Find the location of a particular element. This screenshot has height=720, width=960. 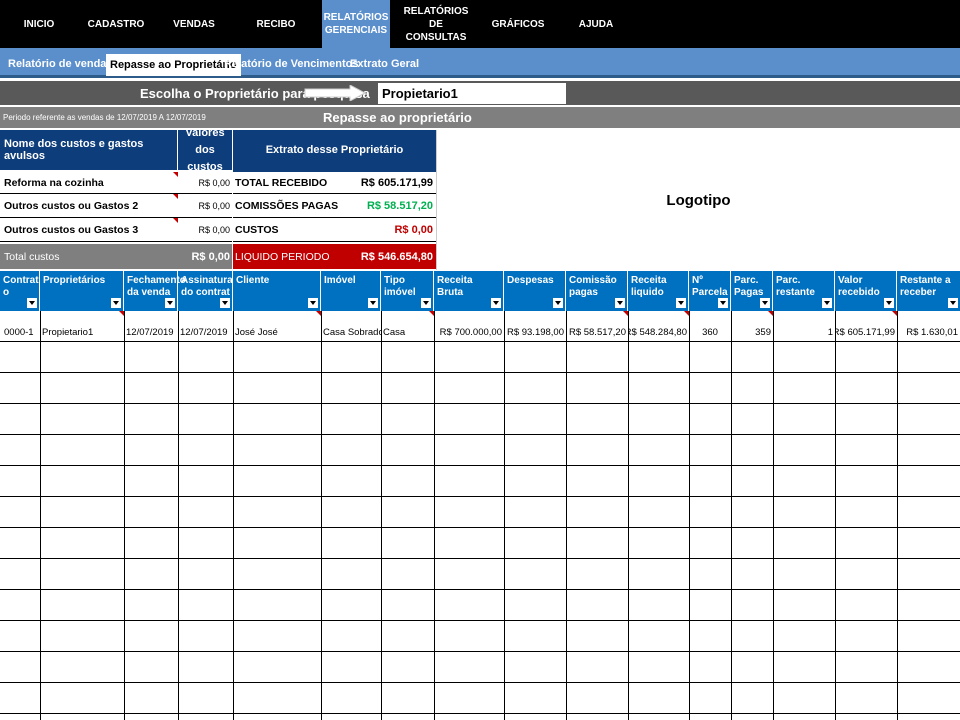

menu-graficos: GRÁFICOS is located at coordinates (518, 24).